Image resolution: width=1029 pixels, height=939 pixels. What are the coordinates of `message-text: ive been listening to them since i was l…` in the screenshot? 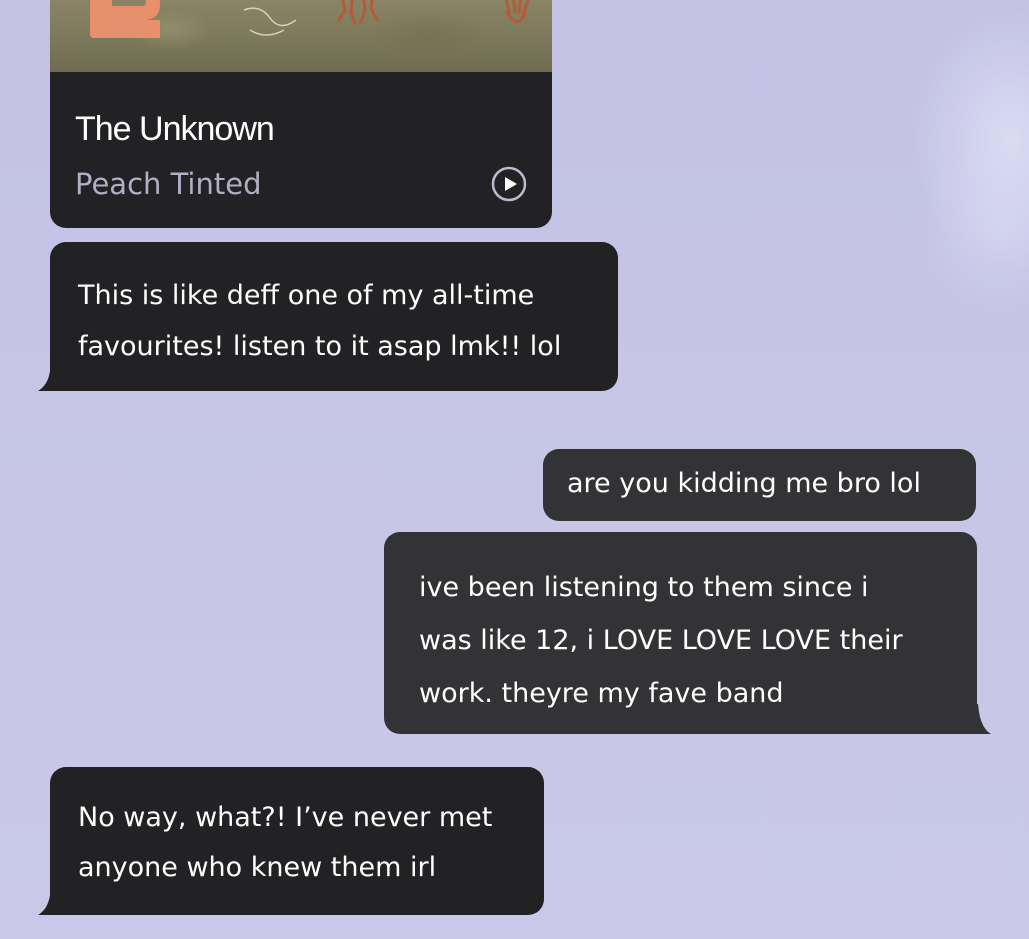 It's located at (661, 640).